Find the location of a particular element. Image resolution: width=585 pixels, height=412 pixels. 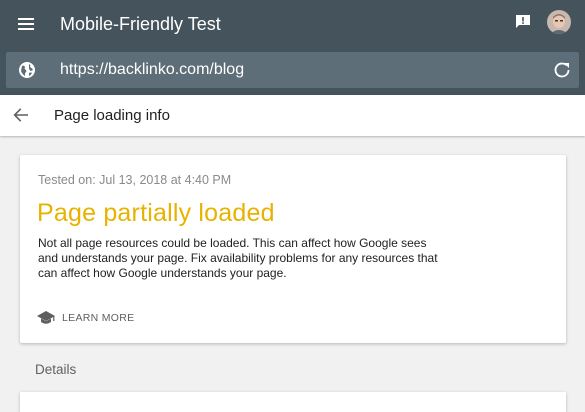

page-header: Page loading info is located at coordinates (292, 115).